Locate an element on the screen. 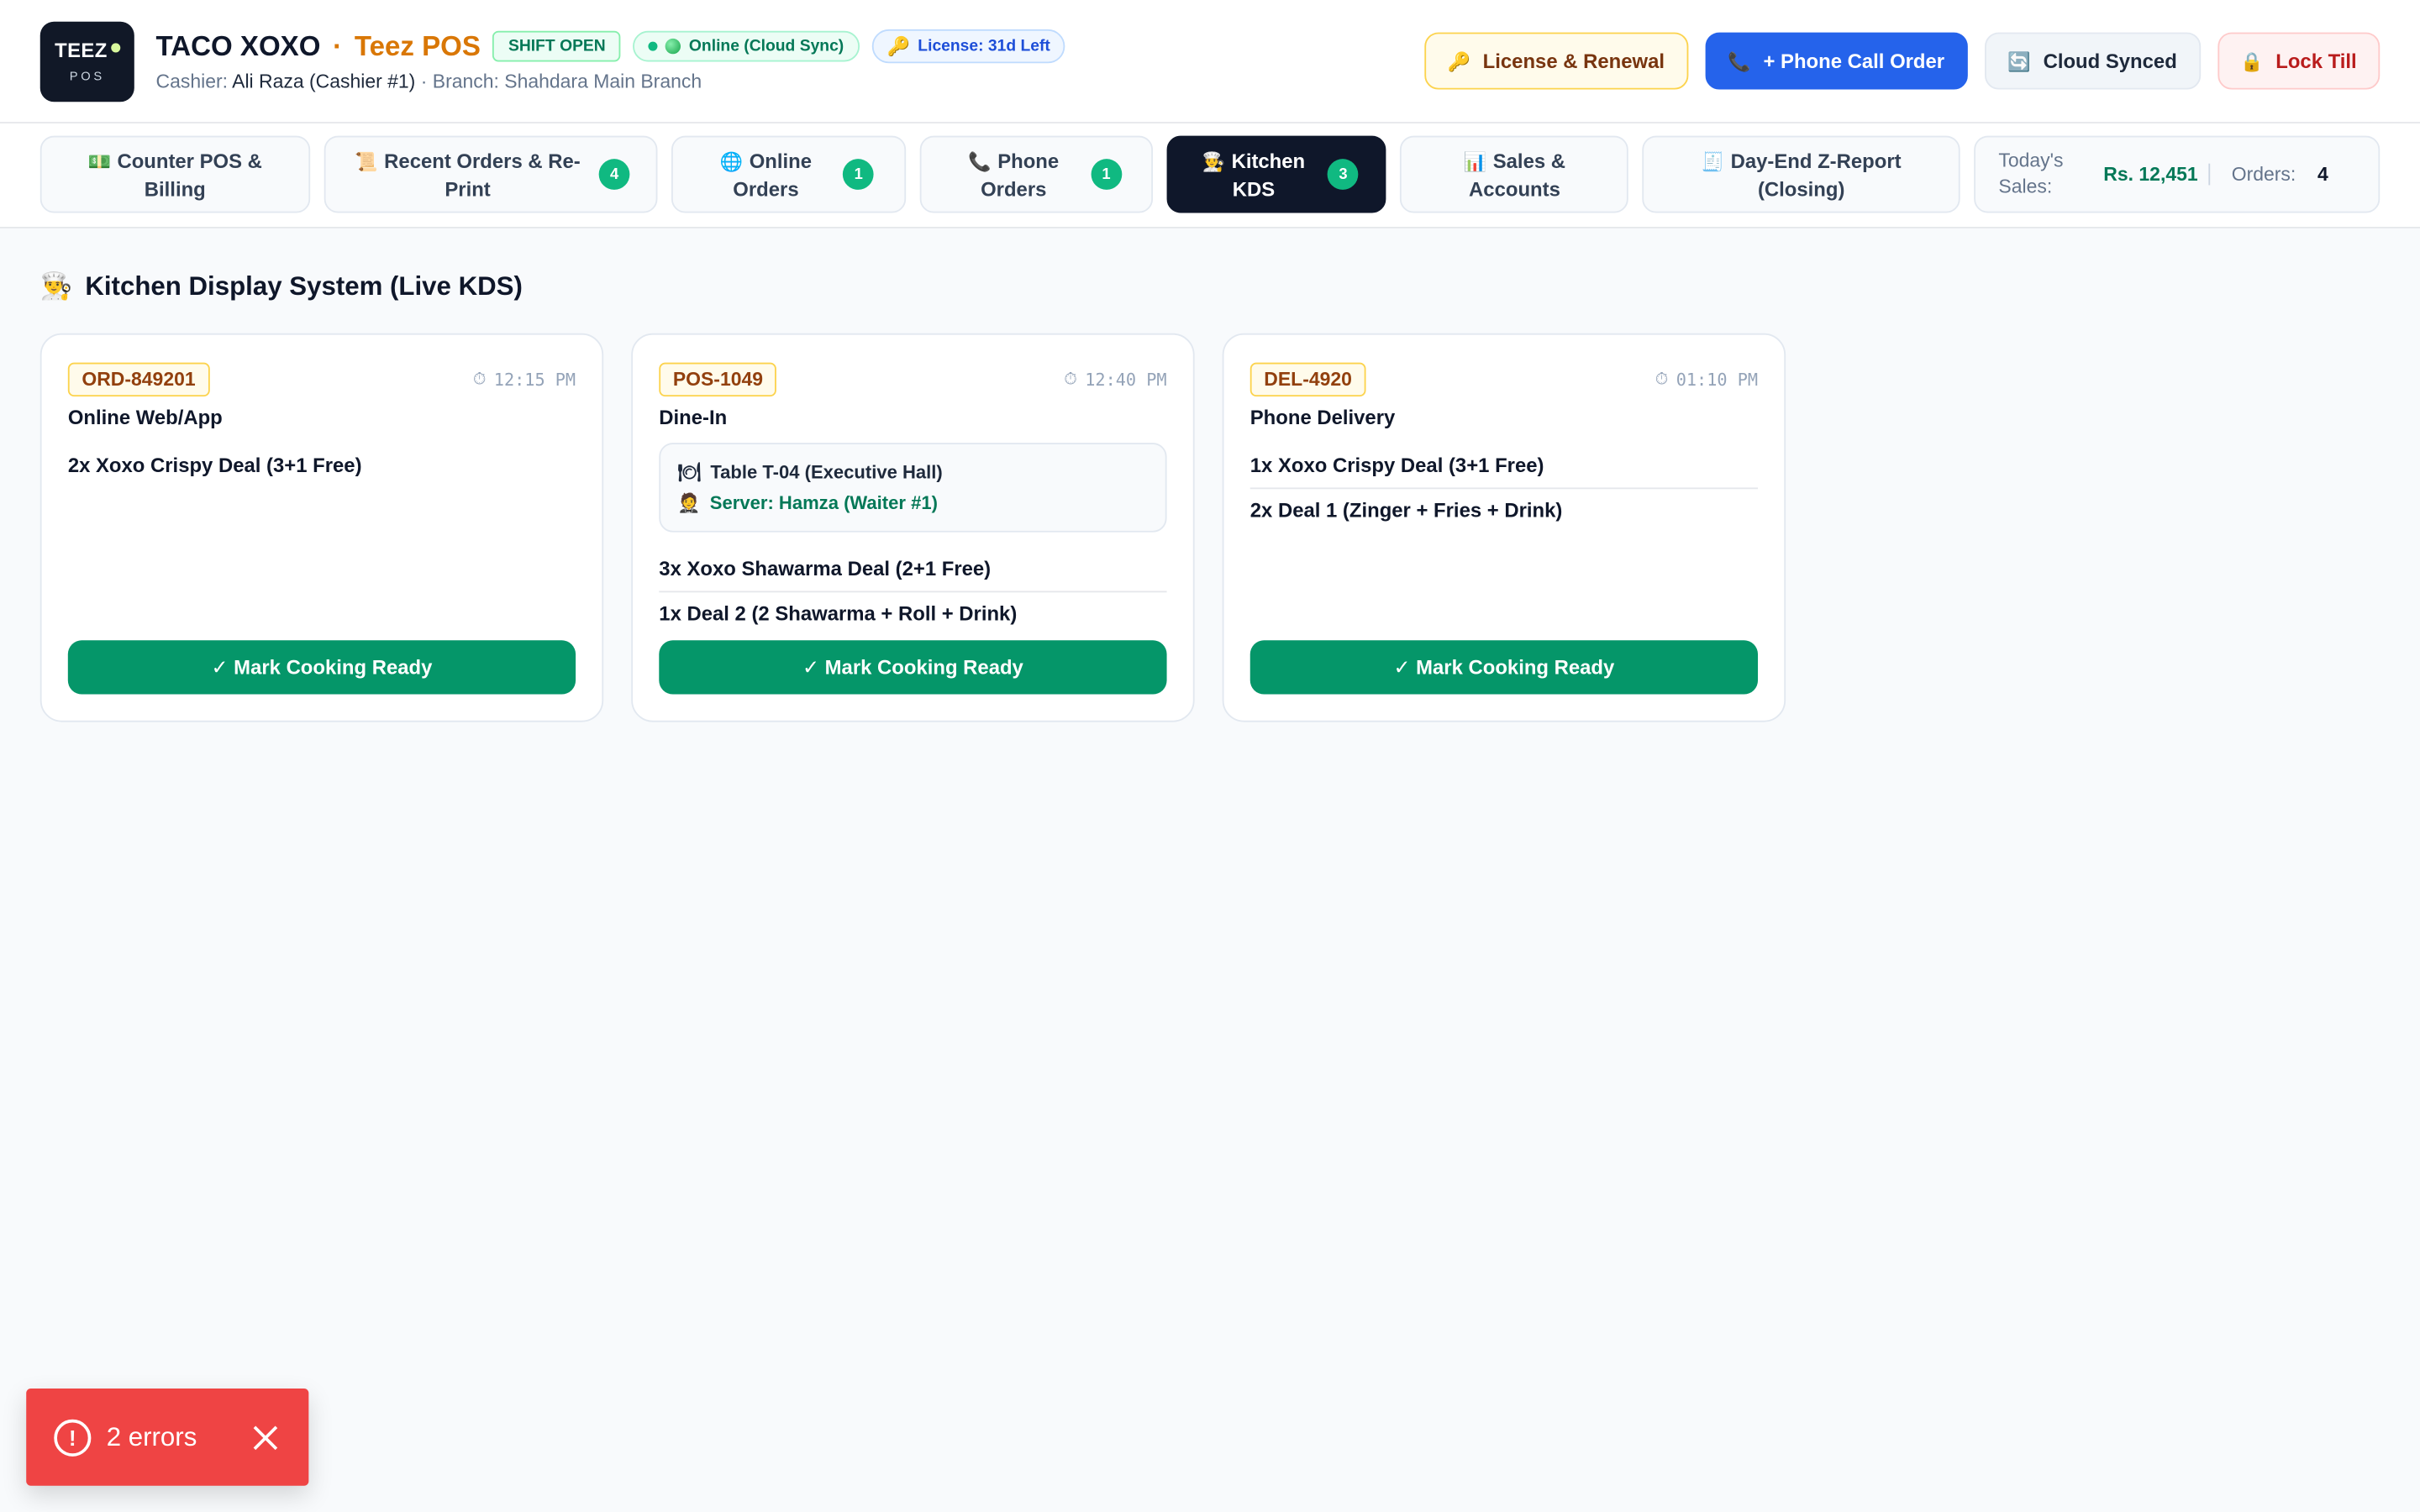  table-line: 🍽 Table T-04 (Executive Hall) is located at coordinates (912, 472).